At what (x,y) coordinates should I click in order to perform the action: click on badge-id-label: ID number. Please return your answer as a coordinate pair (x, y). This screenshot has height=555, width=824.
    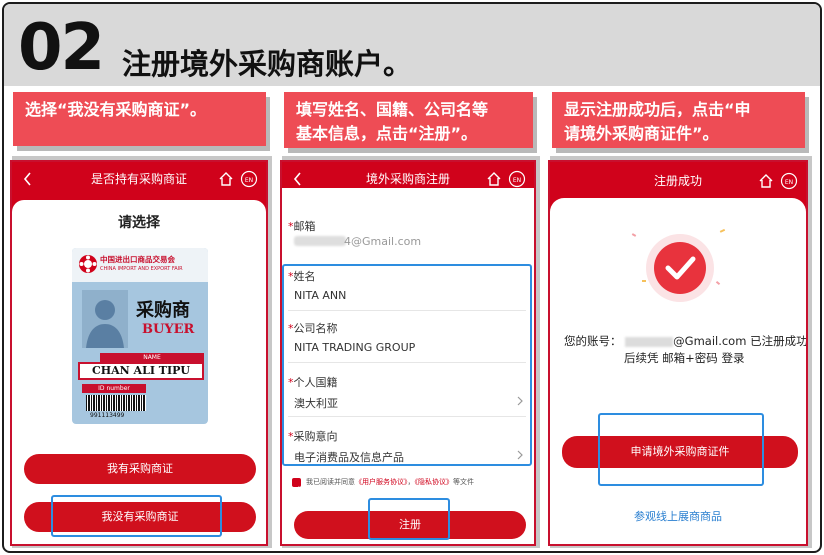
    Looking at the image, I should click on (114, 388).